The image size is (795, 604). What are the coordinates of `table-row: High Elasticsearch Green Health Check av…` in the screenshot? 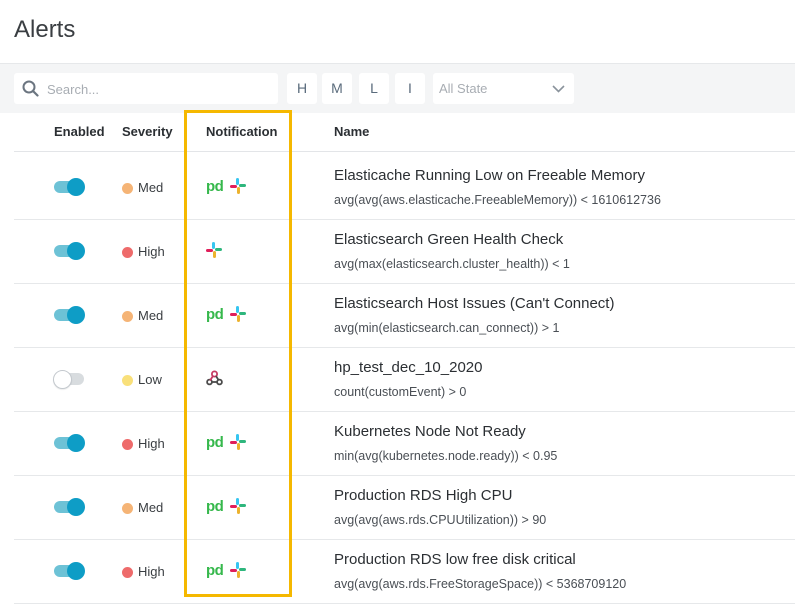 It's located at (397, 252).